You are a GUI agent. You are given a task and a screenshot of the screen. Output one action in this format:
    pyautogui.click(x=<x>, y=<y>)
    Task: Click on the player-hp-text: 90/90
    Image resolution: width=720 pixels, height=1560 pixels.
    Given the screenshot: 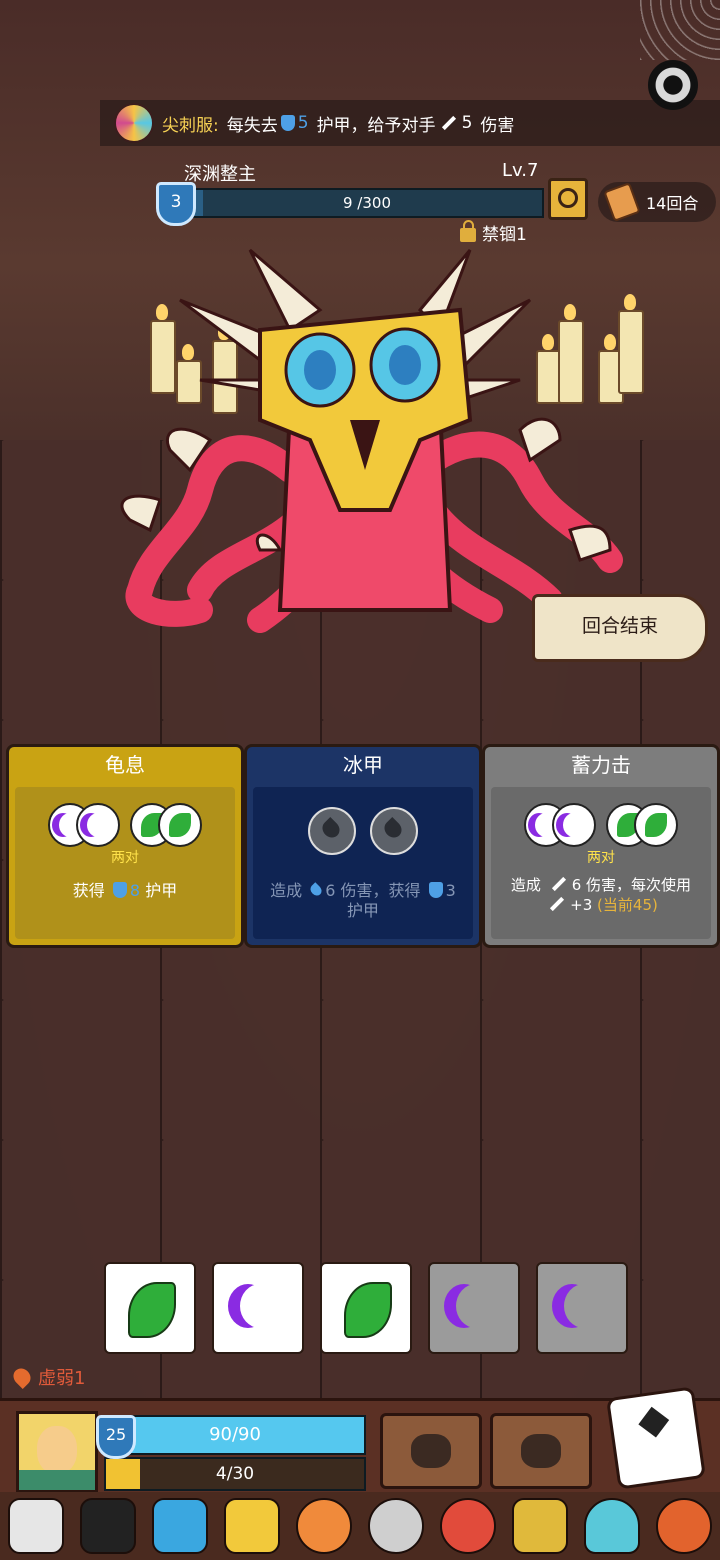 What is the action you would take?
    pyautogui.click(x=235, y=1434)
    